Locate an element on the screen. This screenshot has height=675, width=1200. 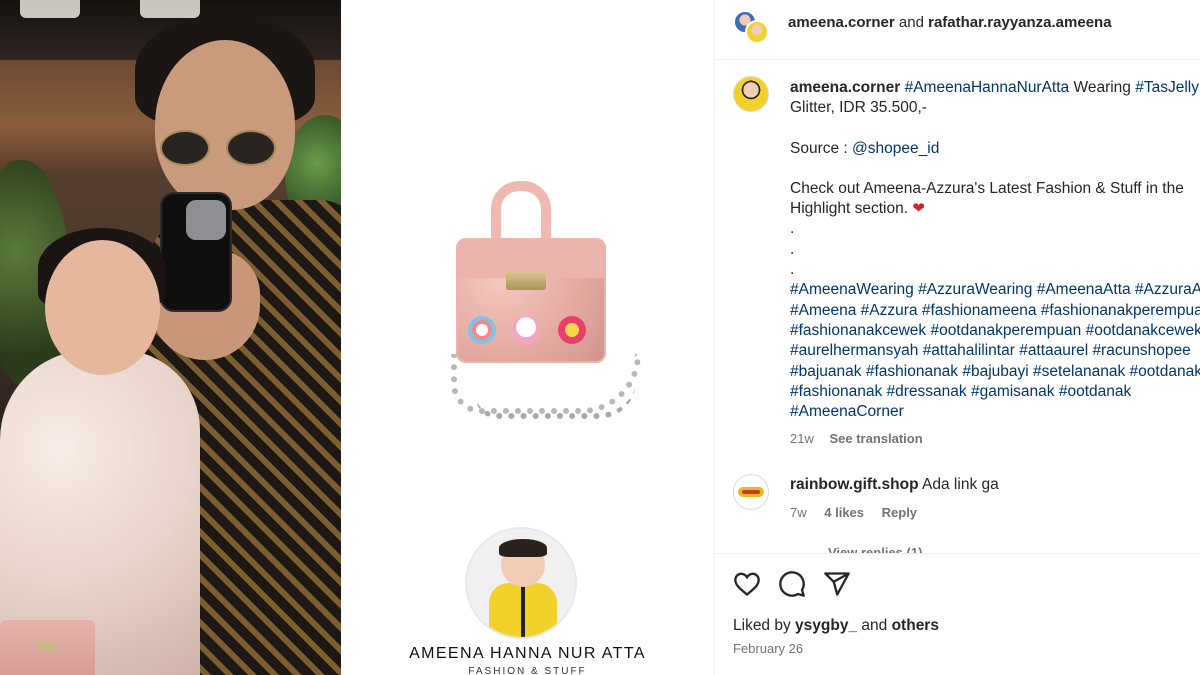
heart-icon is located at coordinates (747, 584).